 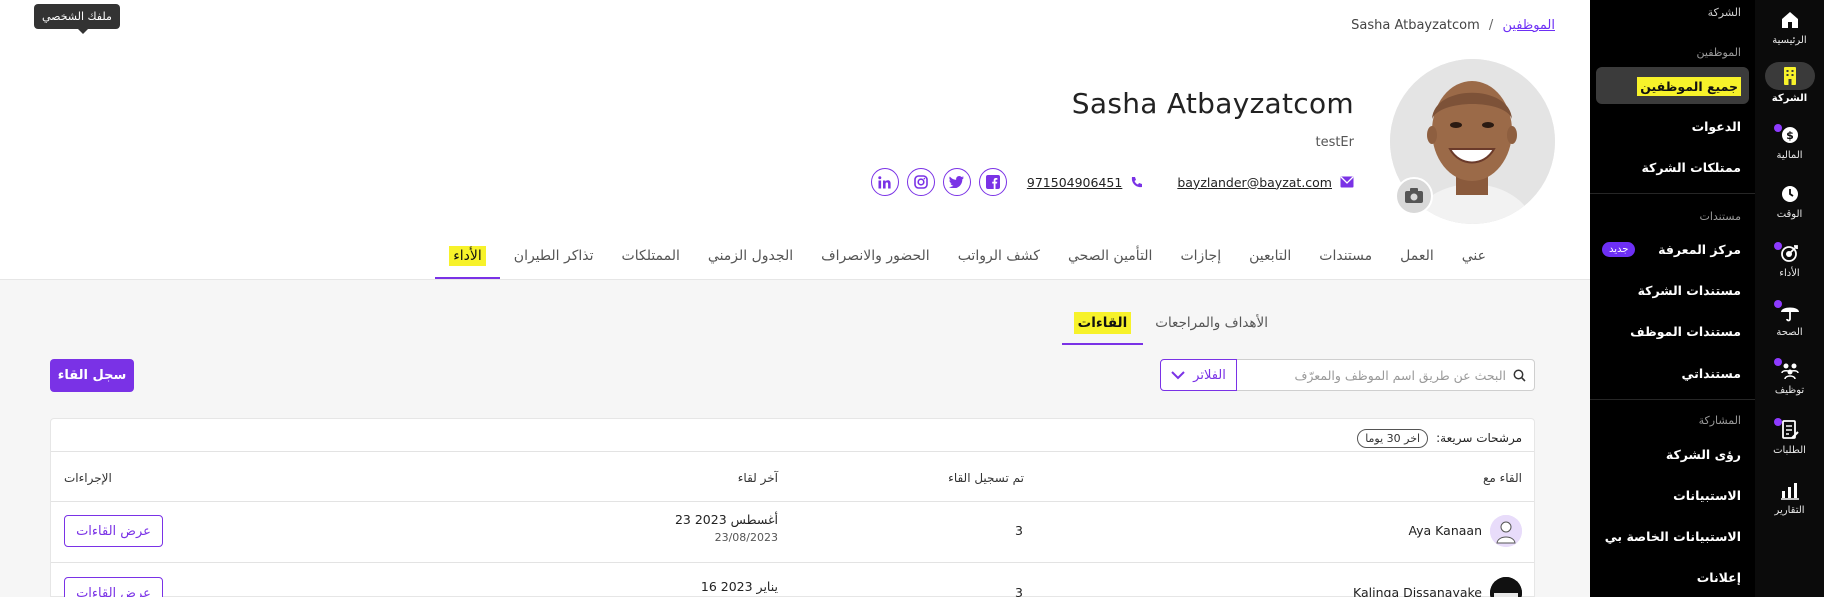 I want to click on tab-performance: الأداء, so click(x=467, y=259).